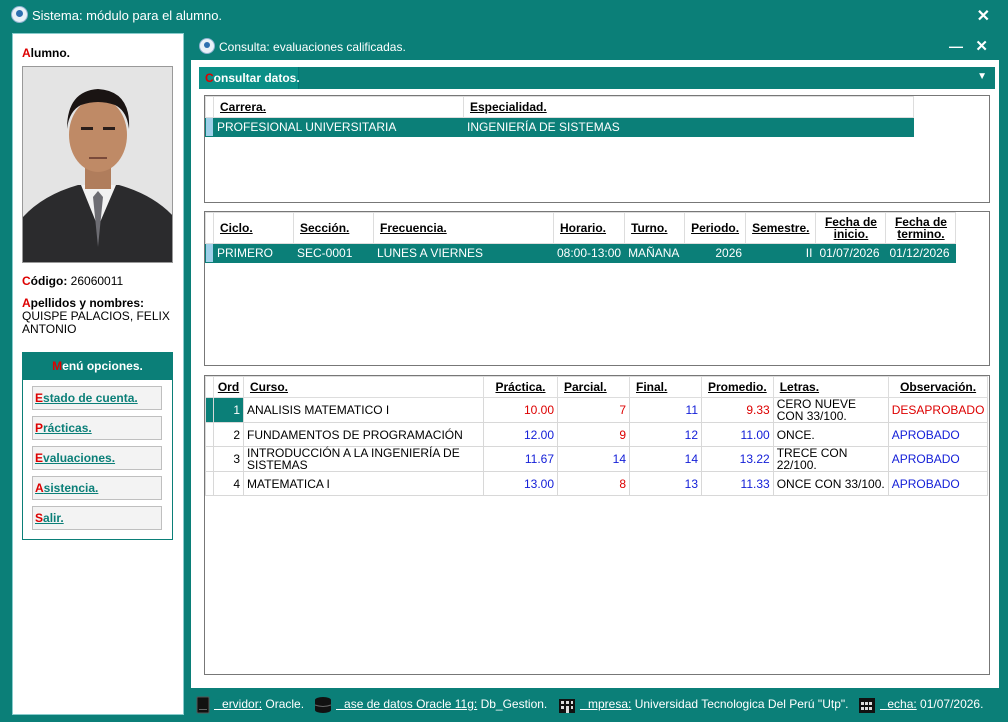 The width and height of the screenshot is (1008, 722). Describe the element at coordinates (228, 459) in the screenshot. I see `cell-ord: 3` at that location.